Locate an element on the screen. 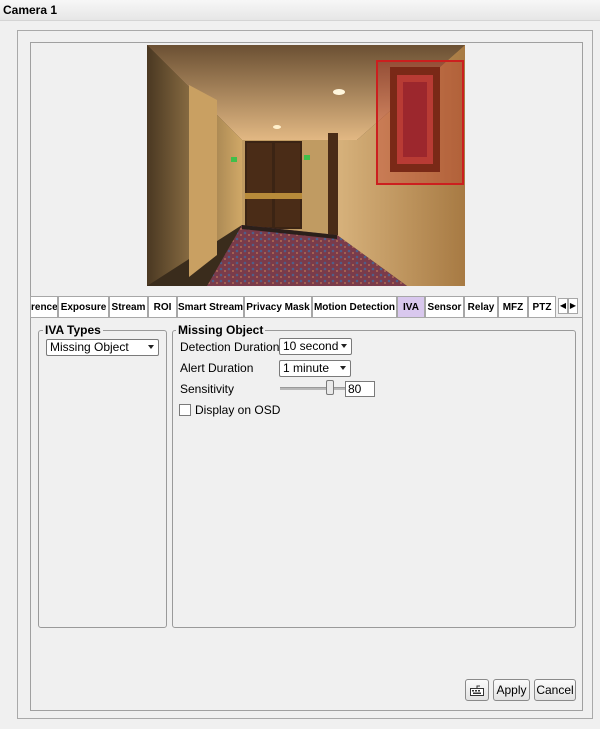 This screenshot has height=729, width=600. missing-object-legend: Missing Object is located at coordinates (221, 330).